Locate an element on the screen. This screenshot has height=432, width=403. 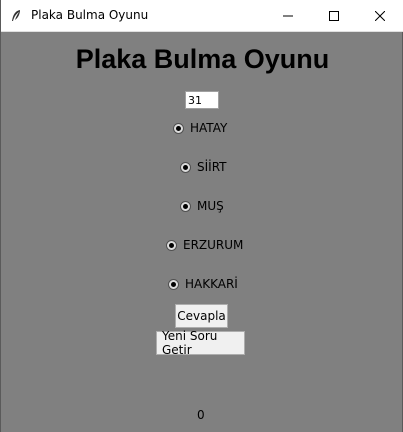
option-label: MUŞ is located at coordinates (210, 206).